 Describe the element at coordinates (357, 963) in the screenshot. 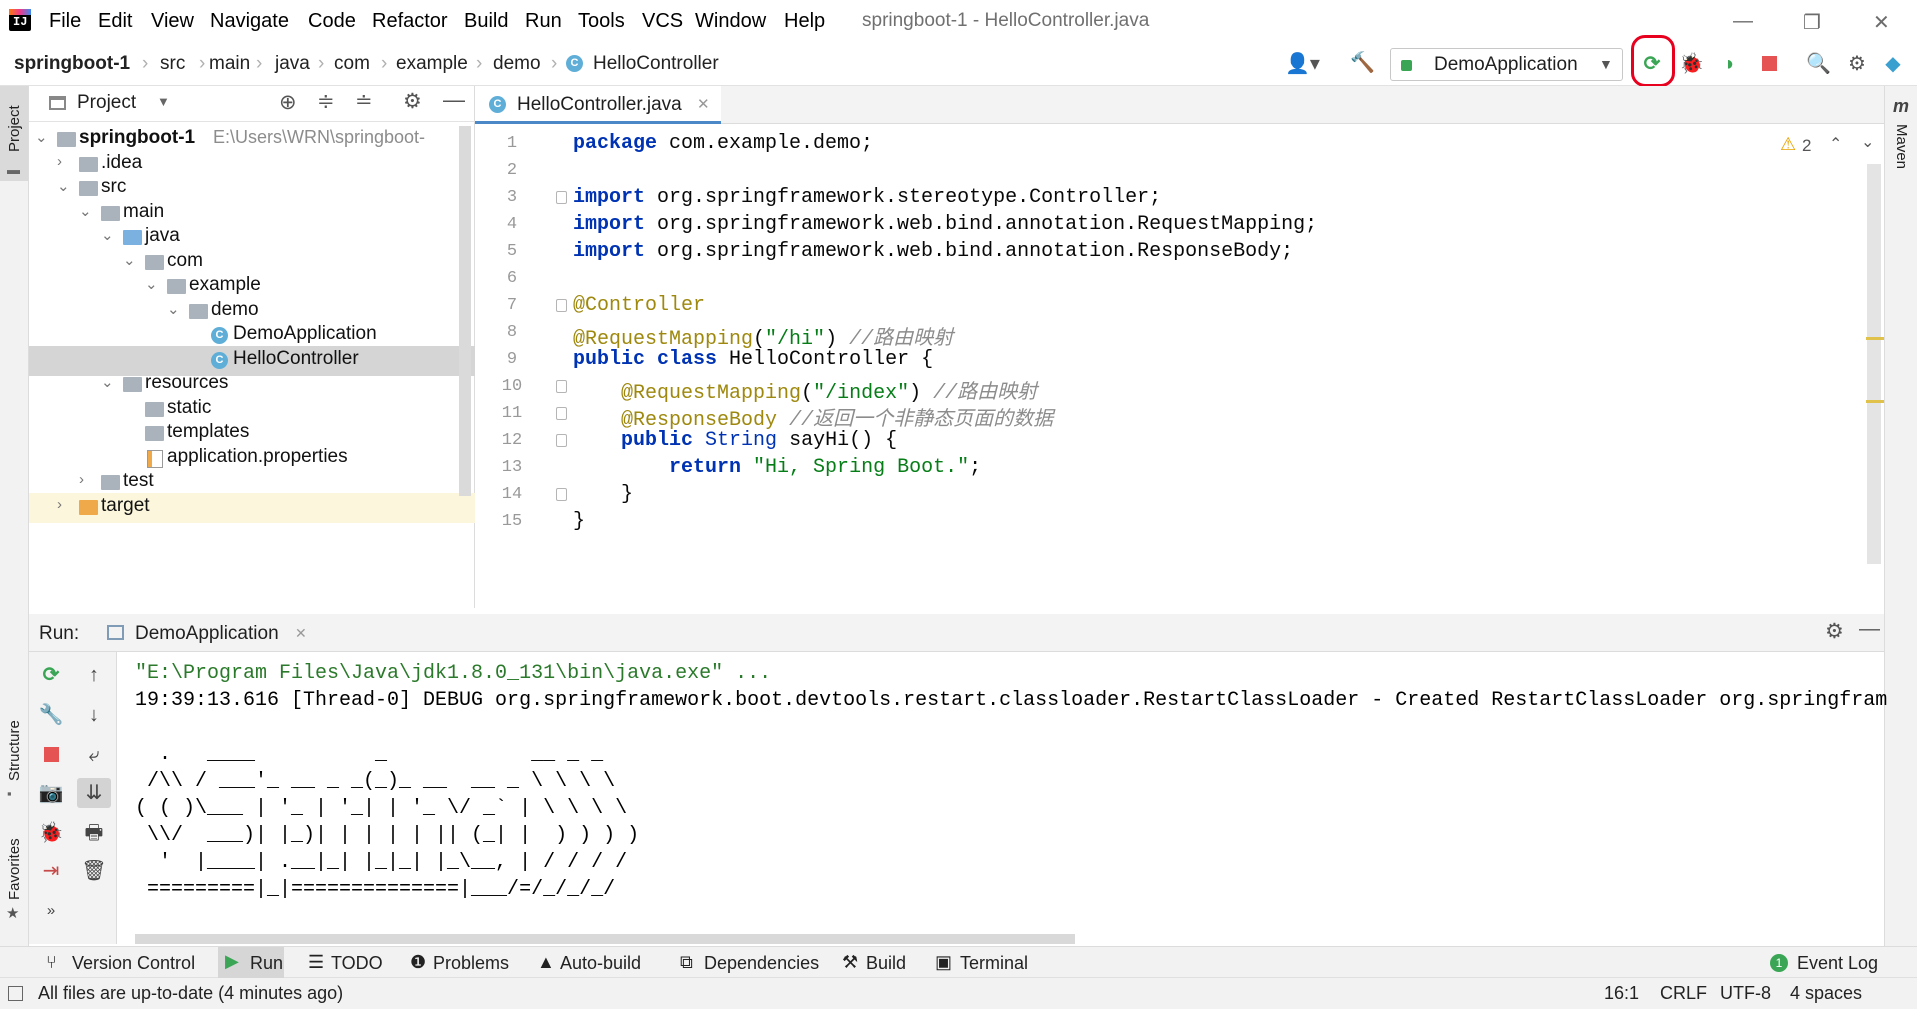

I see `tool-tab-todo: TODO` at that location.